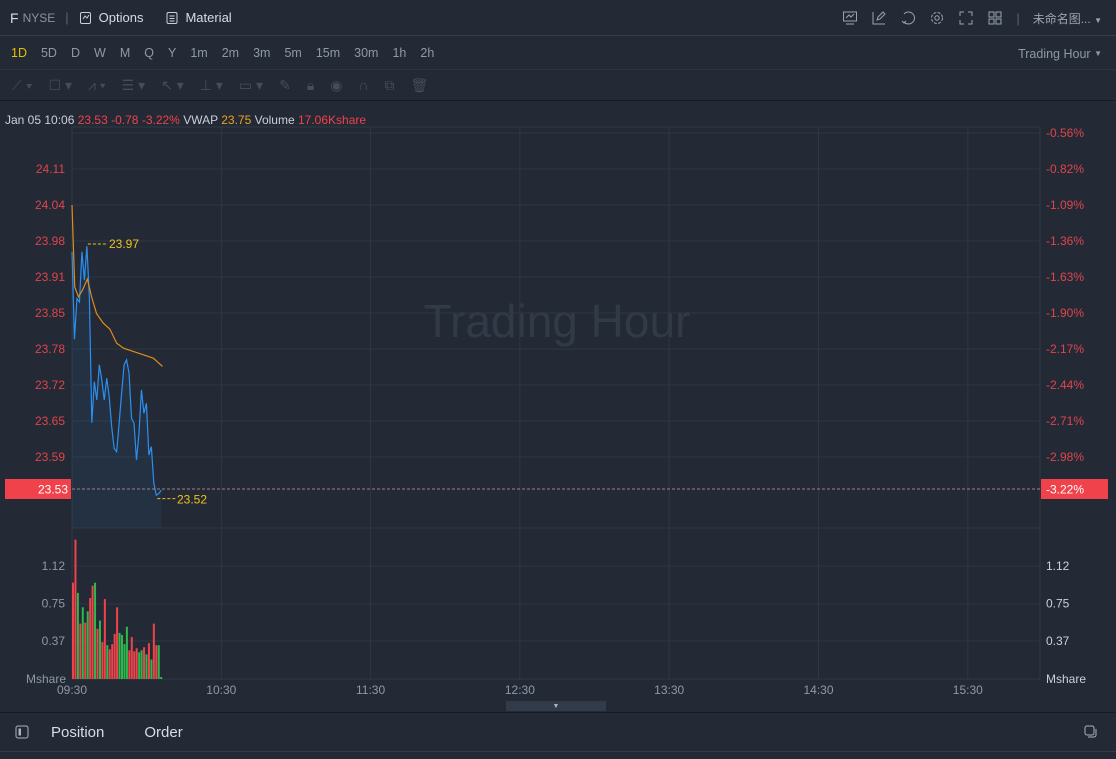 The height and width of the screenshot is (759, 1116). What do you see at coordinates (172, 53) in the screenshot?
I see `period-y: Y` at bounding box center [172, 53].